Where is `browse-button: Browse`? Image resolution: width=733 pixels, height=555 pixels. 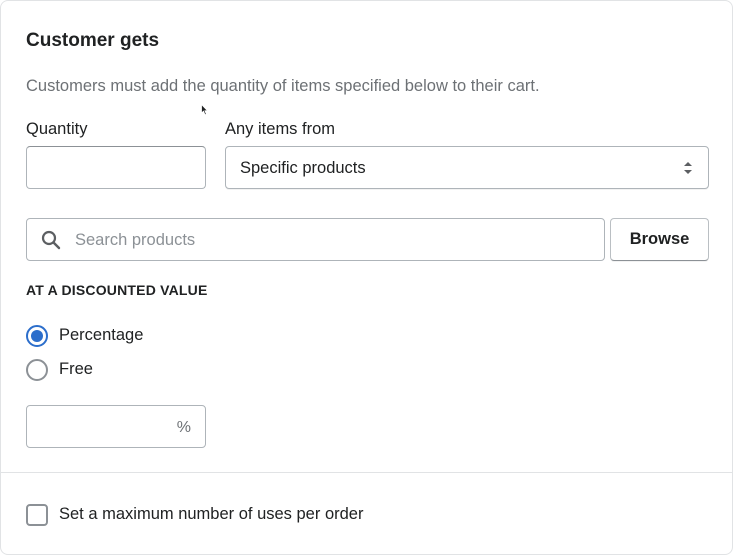 browse-button: Browse is located at coordinates (659, 239).